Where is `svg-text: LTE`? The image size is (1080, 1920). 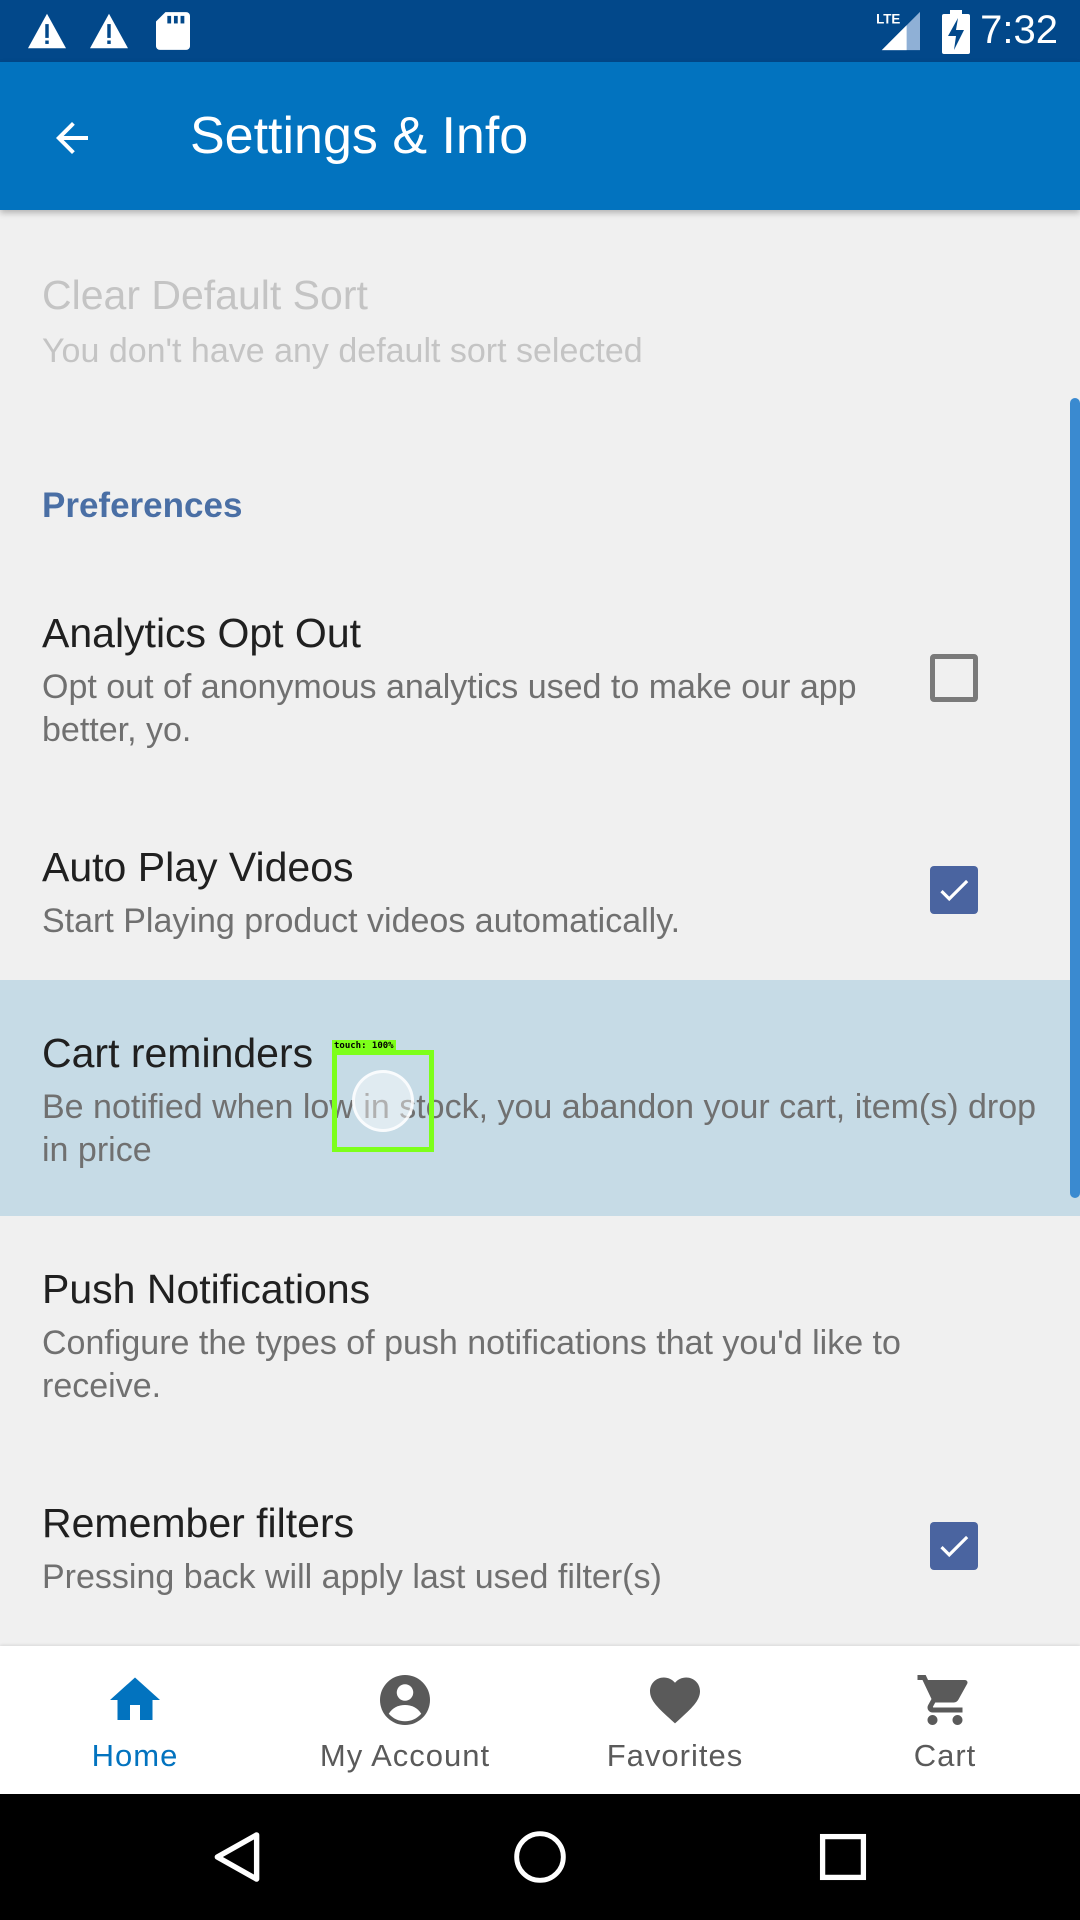 svg-text: LTE is located at coordinates (888, 18).